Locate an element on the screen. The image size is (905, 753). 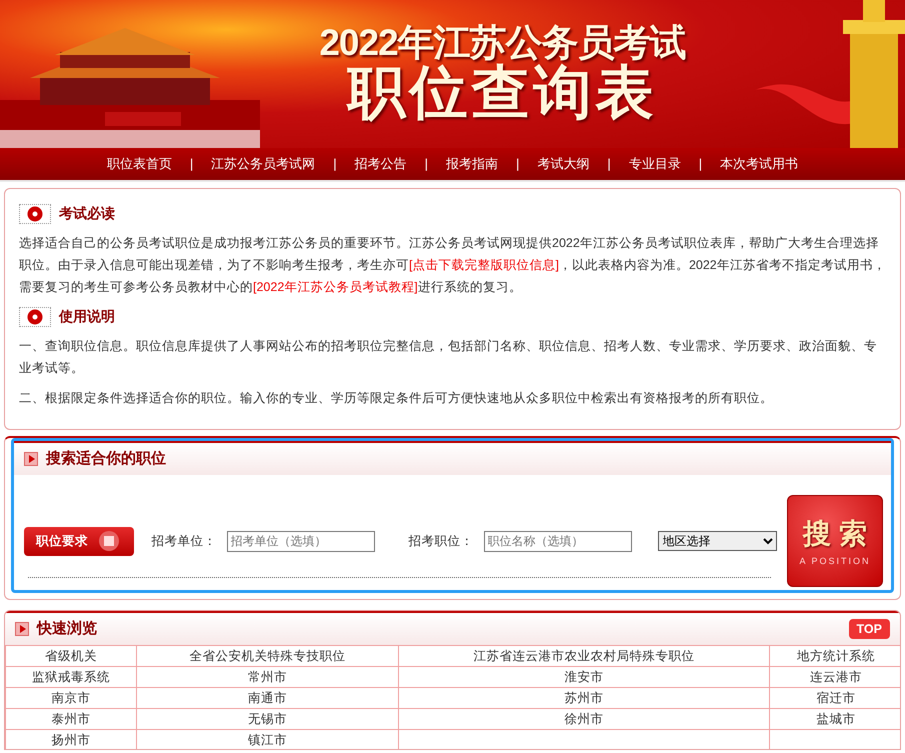
input-field: 招考单位（选填） is located at coordinates (300, 541).